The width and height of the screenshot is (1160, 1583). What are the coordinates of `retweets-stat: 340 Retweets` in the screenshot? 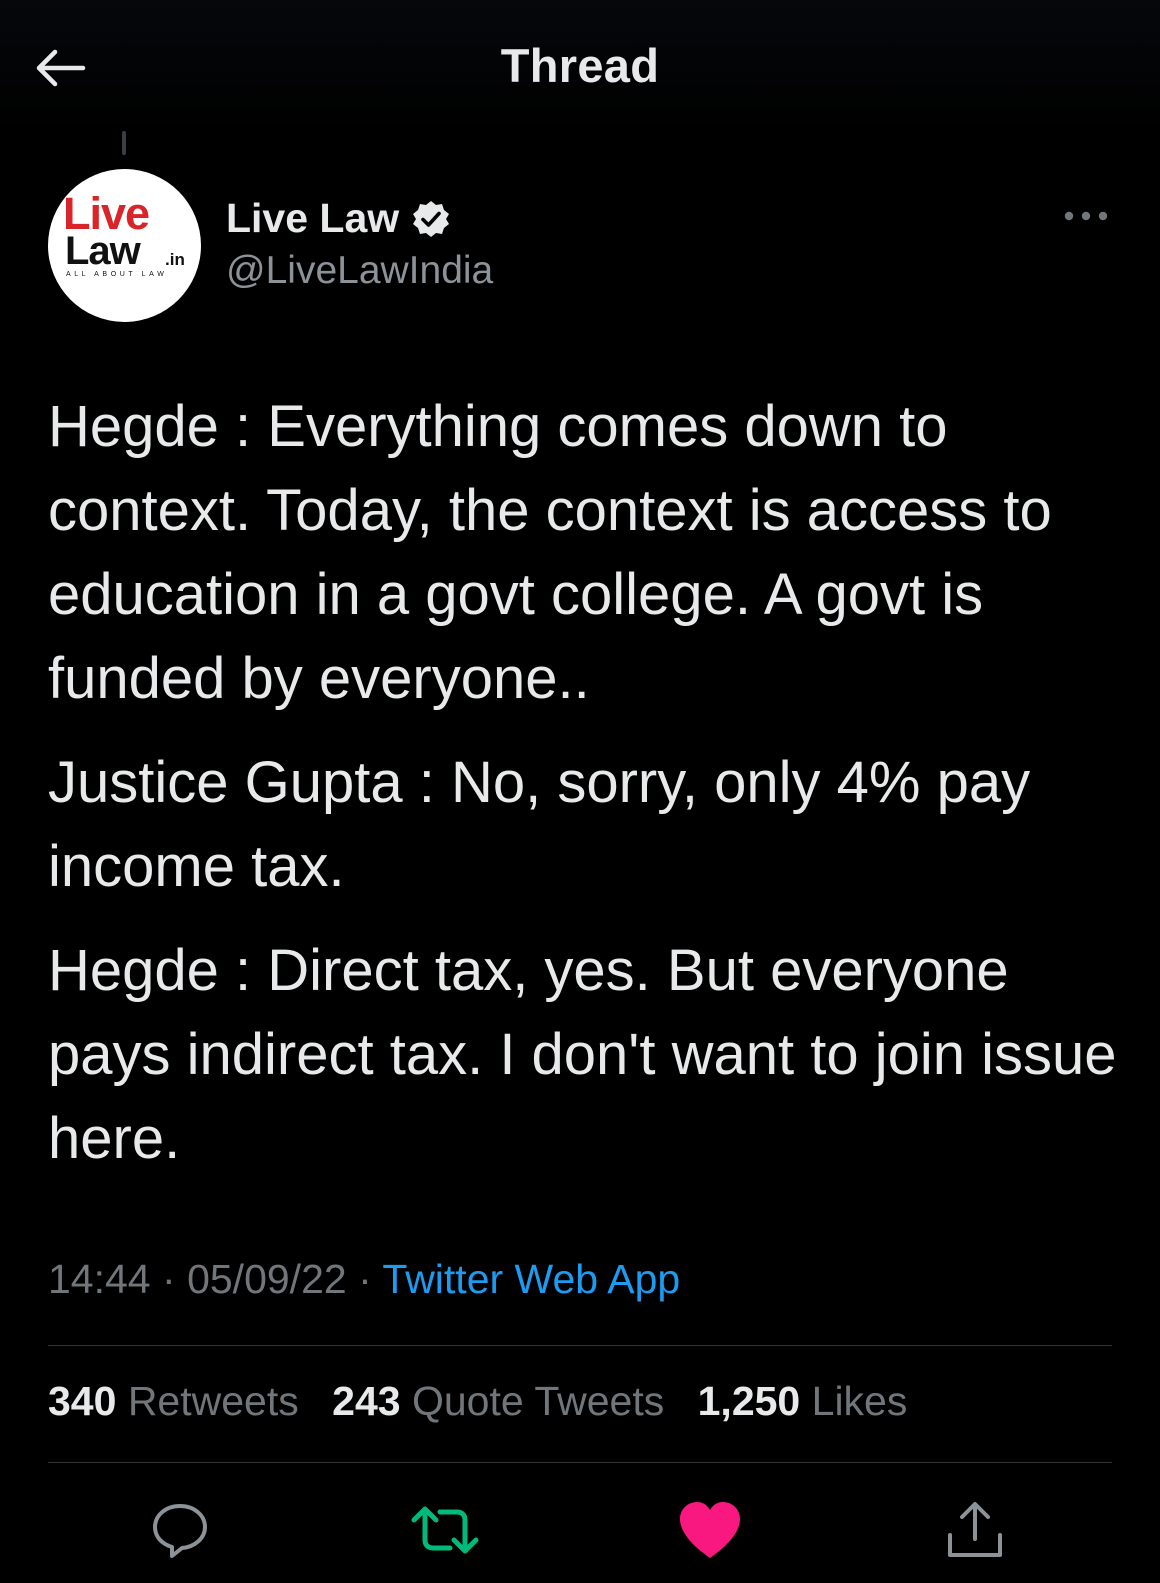 It's located at (173, 1401).